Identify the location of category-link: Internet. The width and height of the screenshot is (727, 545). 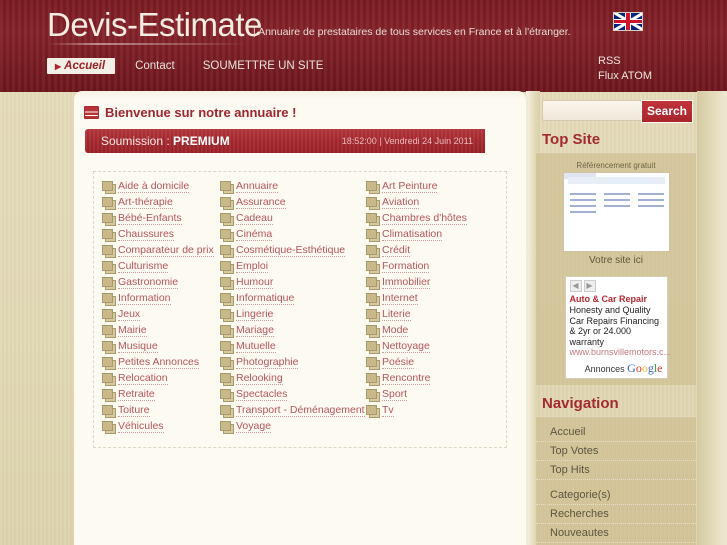
(400, 298).